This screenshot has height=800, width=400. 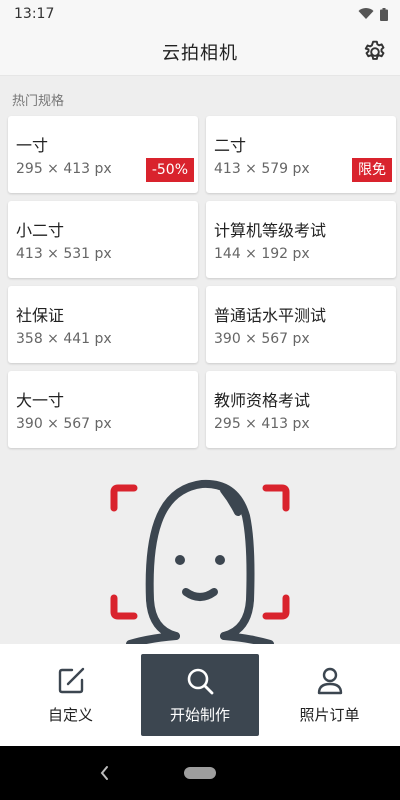 I want to click on spec-card-teacher-exam: 教师资格考试 295 × 413 px, so click(x=301, y=409).